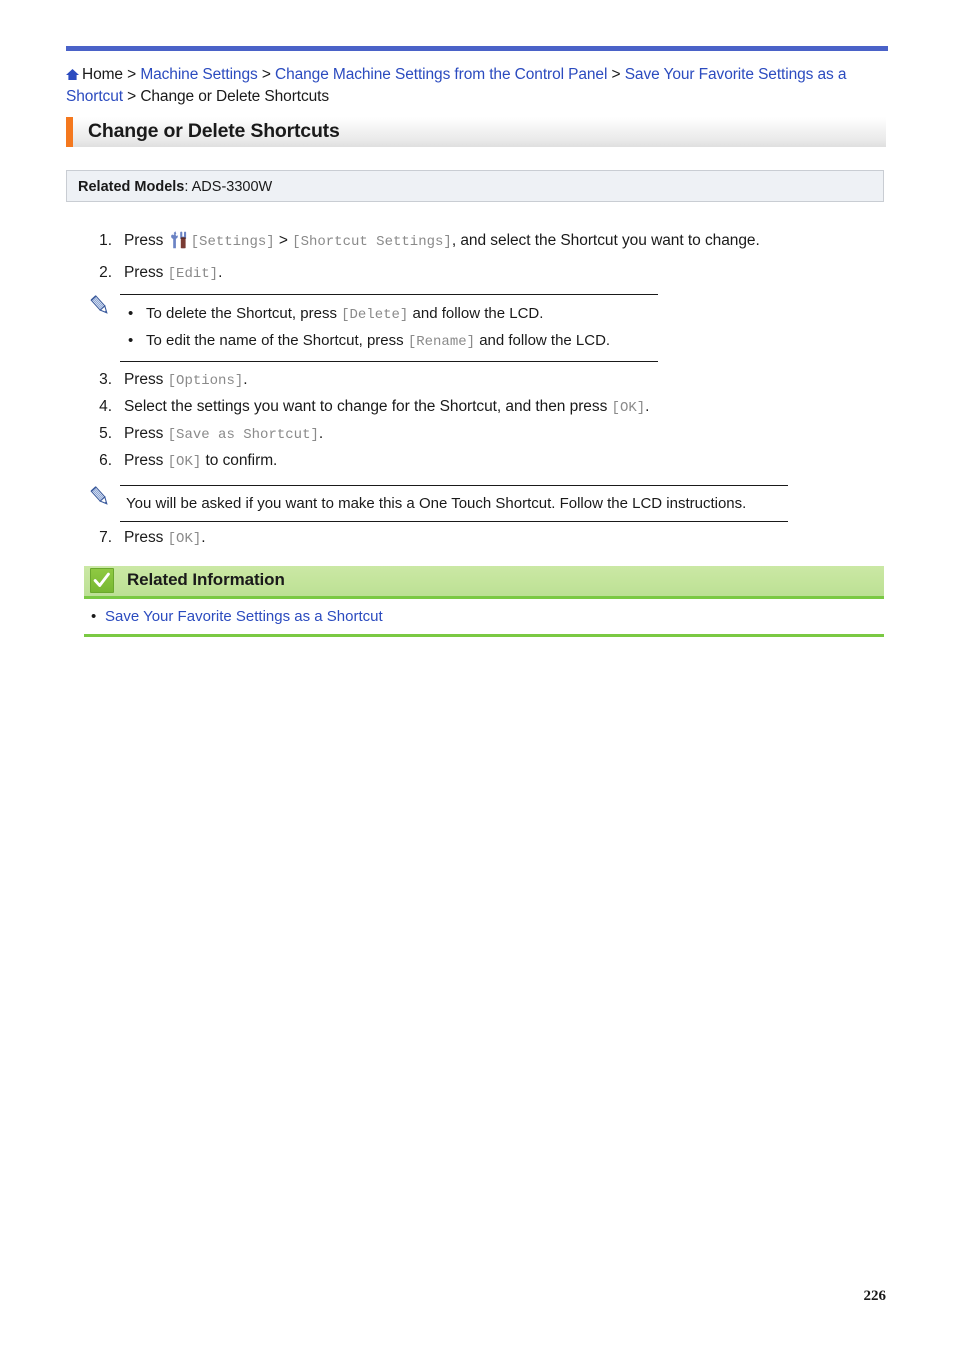  I want to click on step-1-text-a: Press, so click(146, 240).